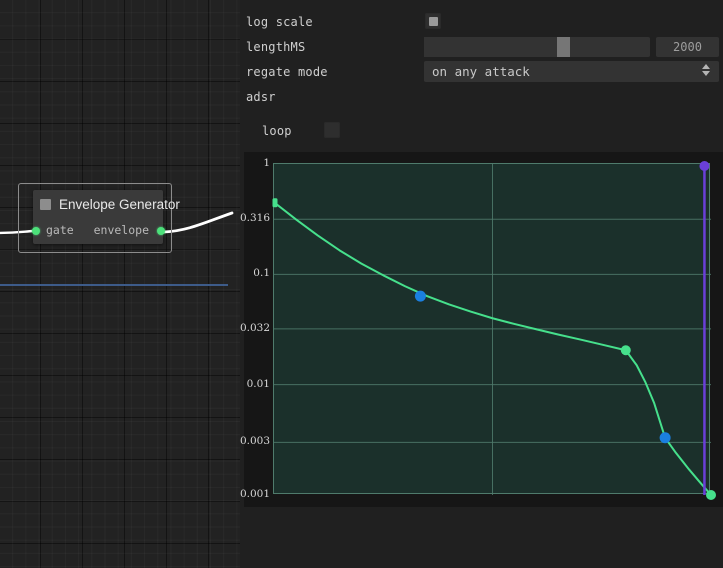 This screenshot has width=723, height=568. I want to click on numberfield-length-ms-value: 2000, so click(687, 47).